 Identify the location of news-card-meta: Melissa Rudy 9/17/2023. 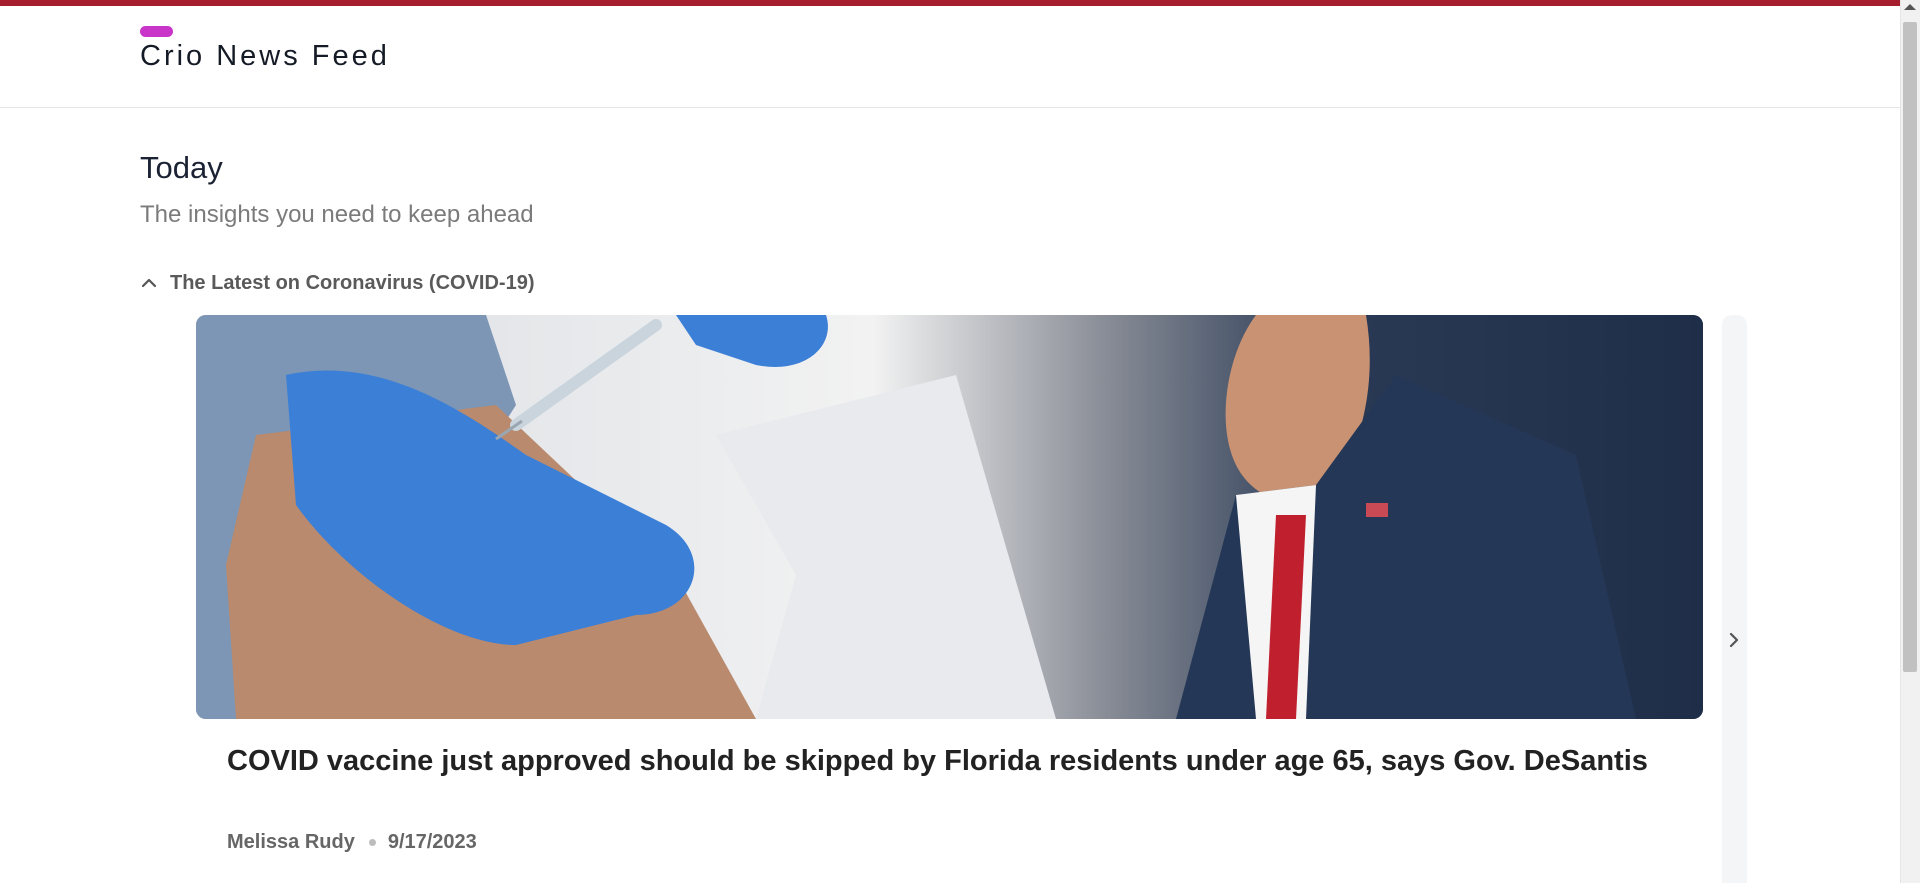
(352, 842).